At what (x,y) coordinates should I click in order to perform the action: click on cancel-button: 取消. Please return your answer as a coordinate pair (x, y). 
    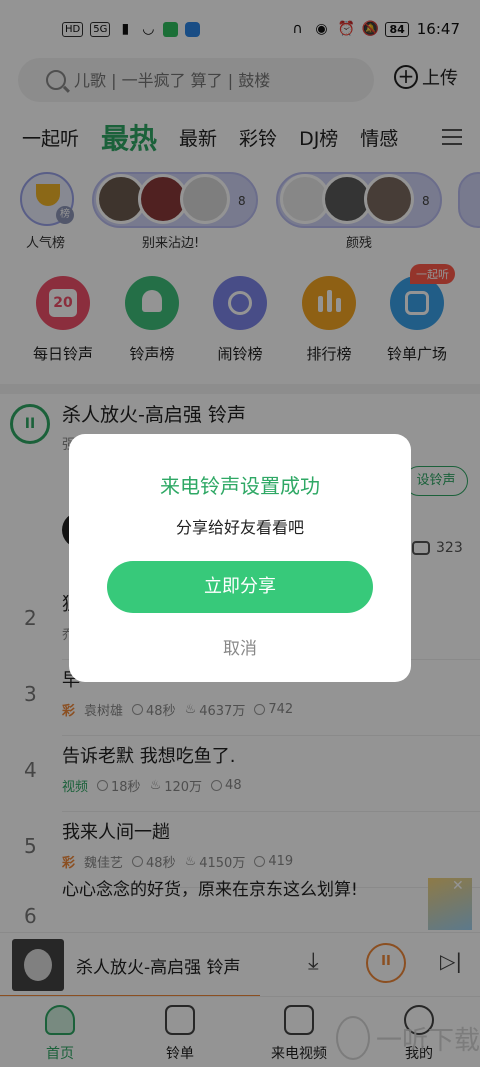
    Looking at the image, I should click on (240, 646).